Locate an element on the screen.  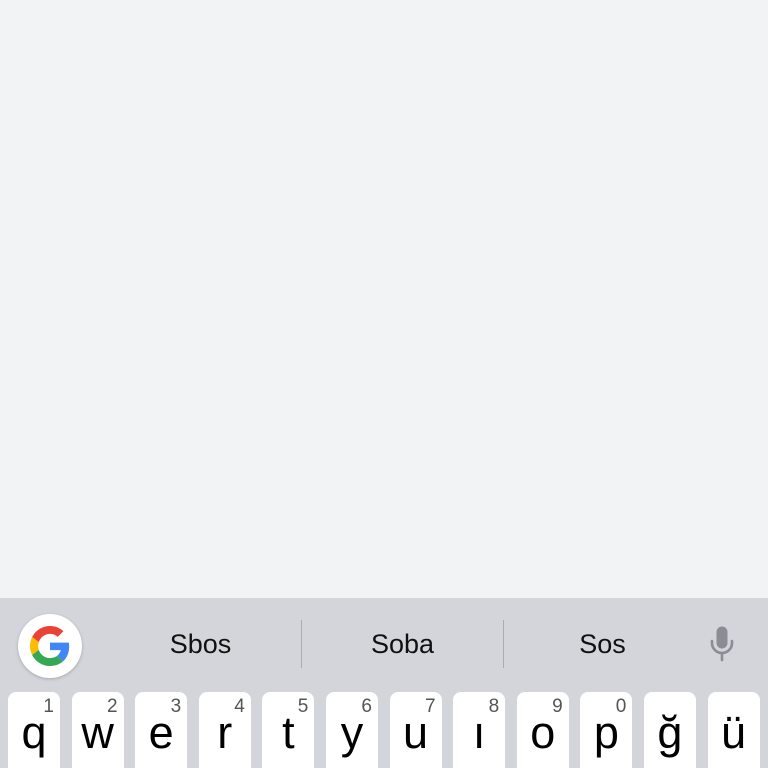
key-letter: o is located at coordinates (543, 732).